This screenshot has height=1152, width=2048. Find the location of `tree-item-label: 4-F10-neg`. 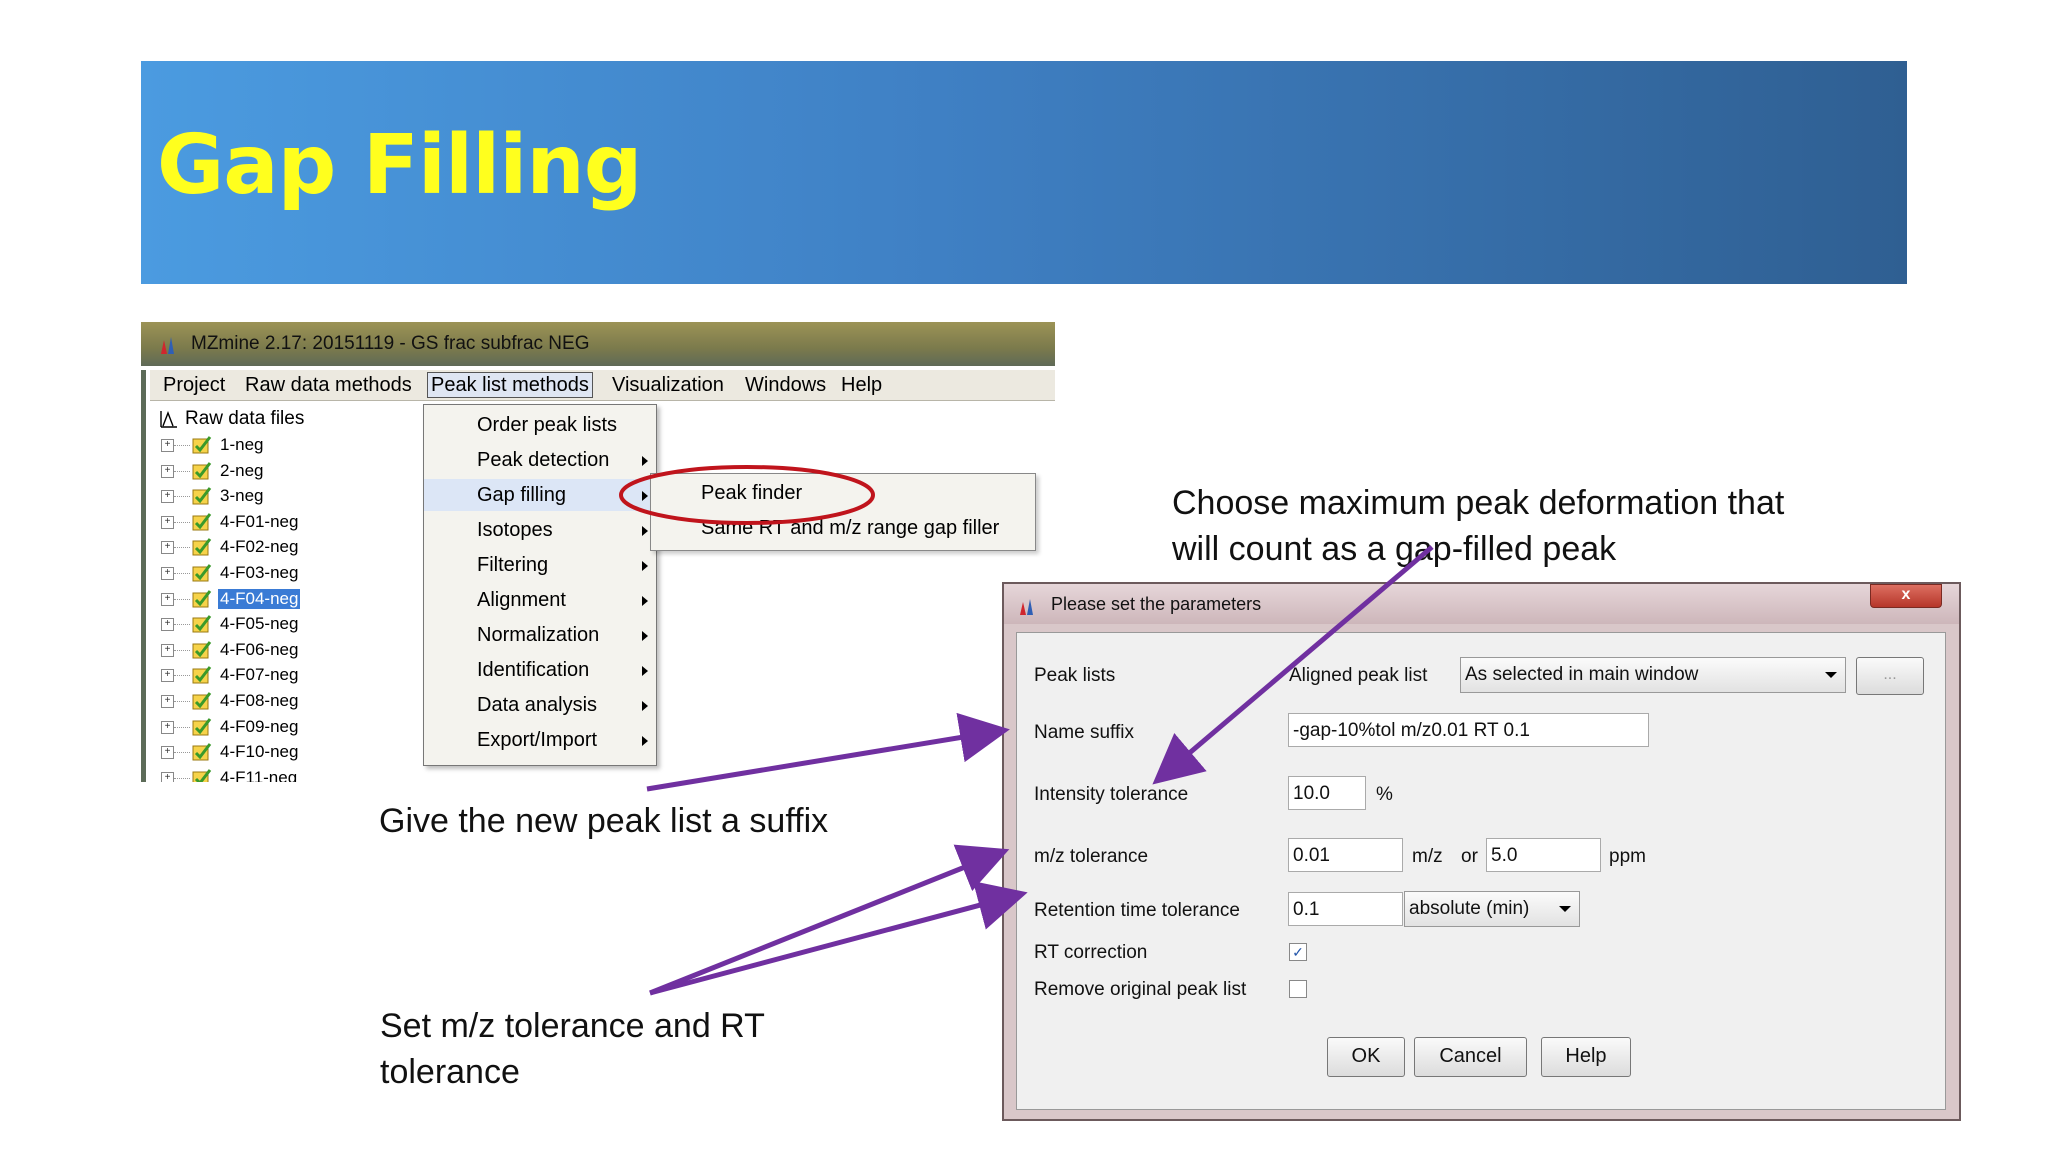

tree-item-label: 4-F10-neg is located at coordinates (259, 752).